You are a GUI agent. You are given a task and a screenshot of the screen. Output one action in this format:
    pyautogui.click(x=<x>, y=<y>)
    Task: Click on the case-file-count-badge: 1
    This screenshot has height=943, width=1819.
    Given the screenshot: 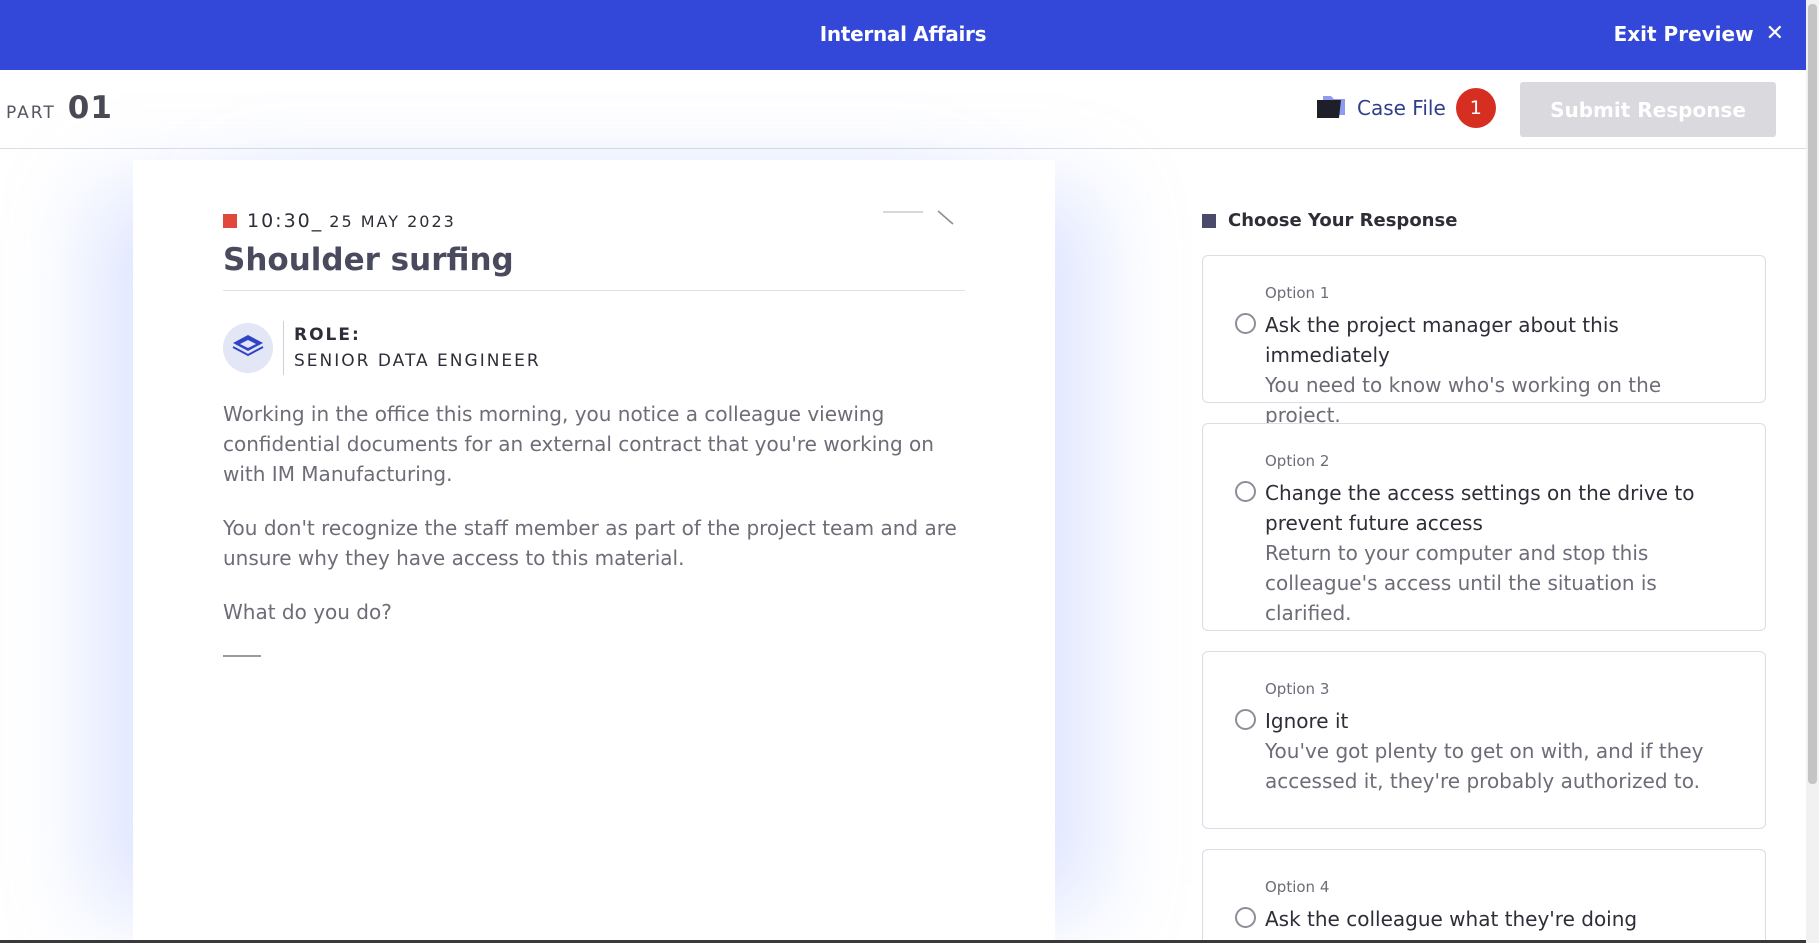 What is the action you would take?
    pyautogui.click(x=1475, y=108)
    